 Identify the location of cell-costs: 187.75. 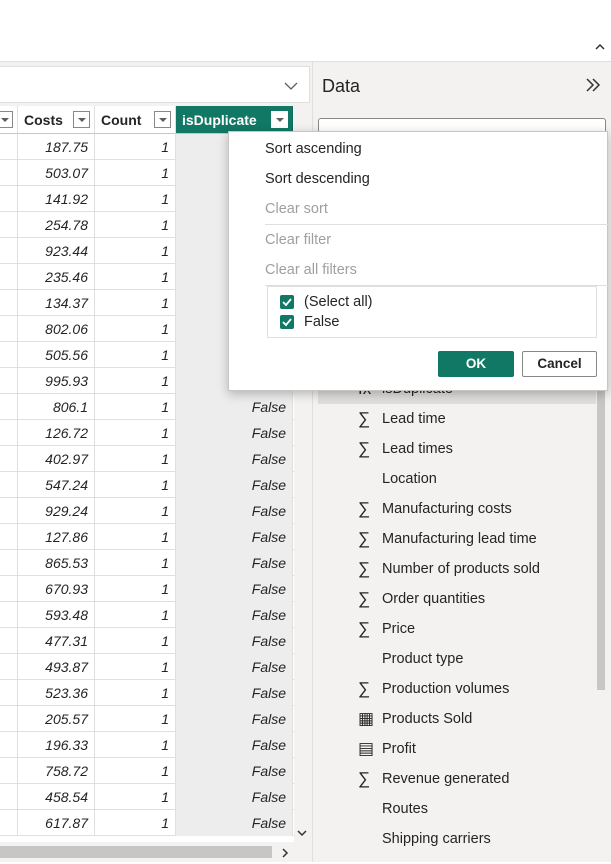
(56, 147).